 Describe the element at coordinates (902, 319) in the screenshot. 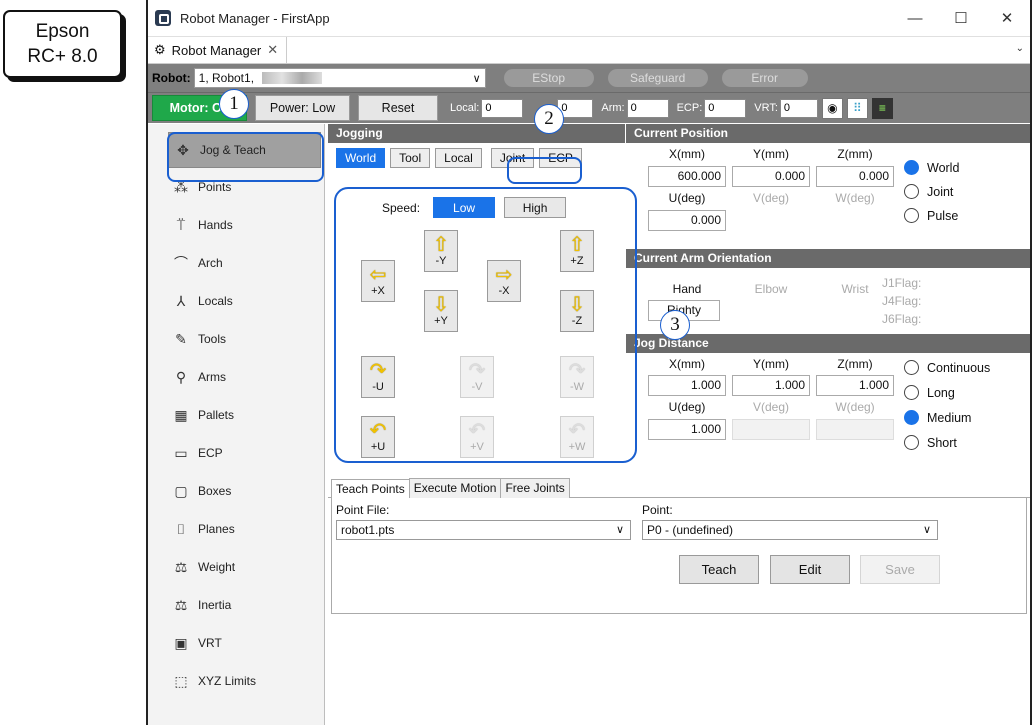

I see `j6flag-label: J6Flag:` at that location.